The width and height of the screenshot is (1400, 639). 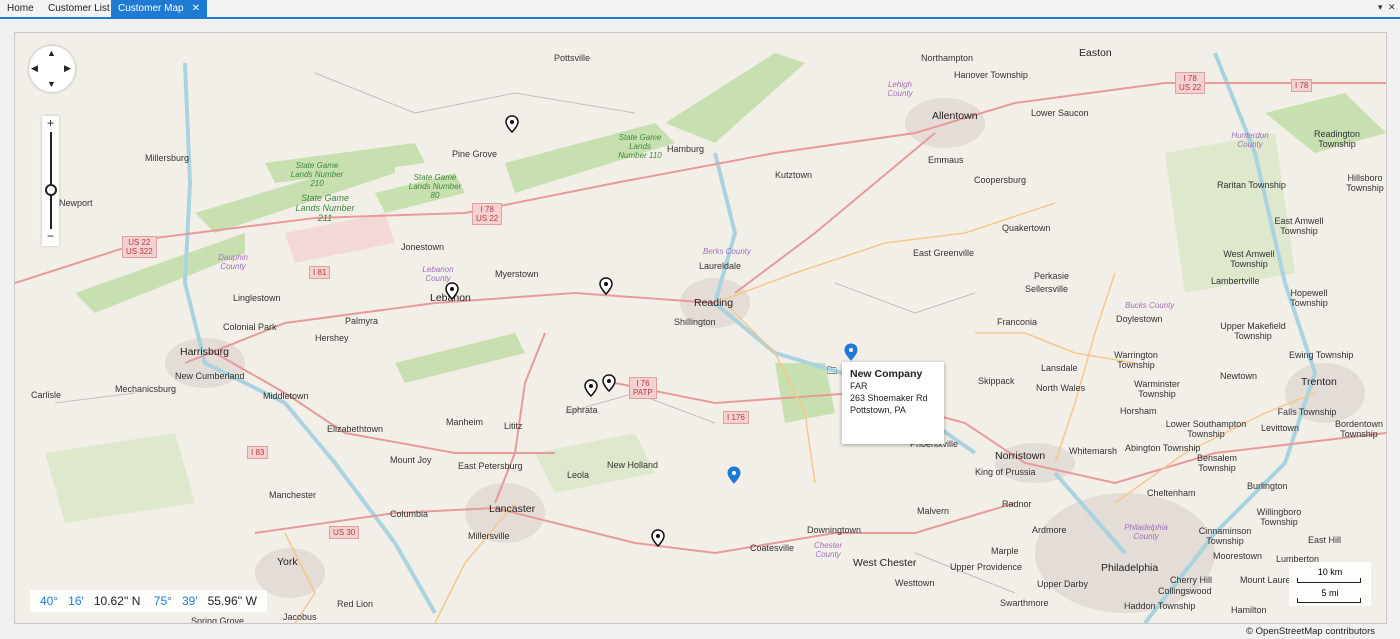 I want to click on map-label: York, so click(x=287, y=562).